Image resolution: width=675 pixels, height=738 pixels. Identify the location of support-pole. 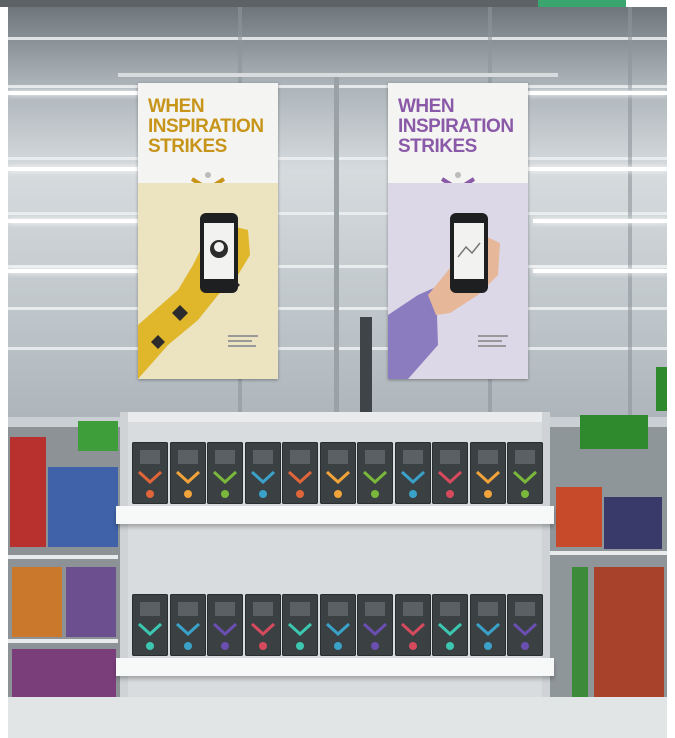
(336, 247).